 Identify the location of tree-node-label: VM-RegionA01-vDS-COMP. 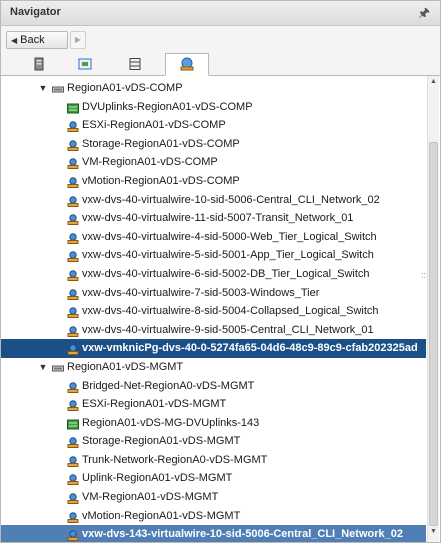
(150, 162).